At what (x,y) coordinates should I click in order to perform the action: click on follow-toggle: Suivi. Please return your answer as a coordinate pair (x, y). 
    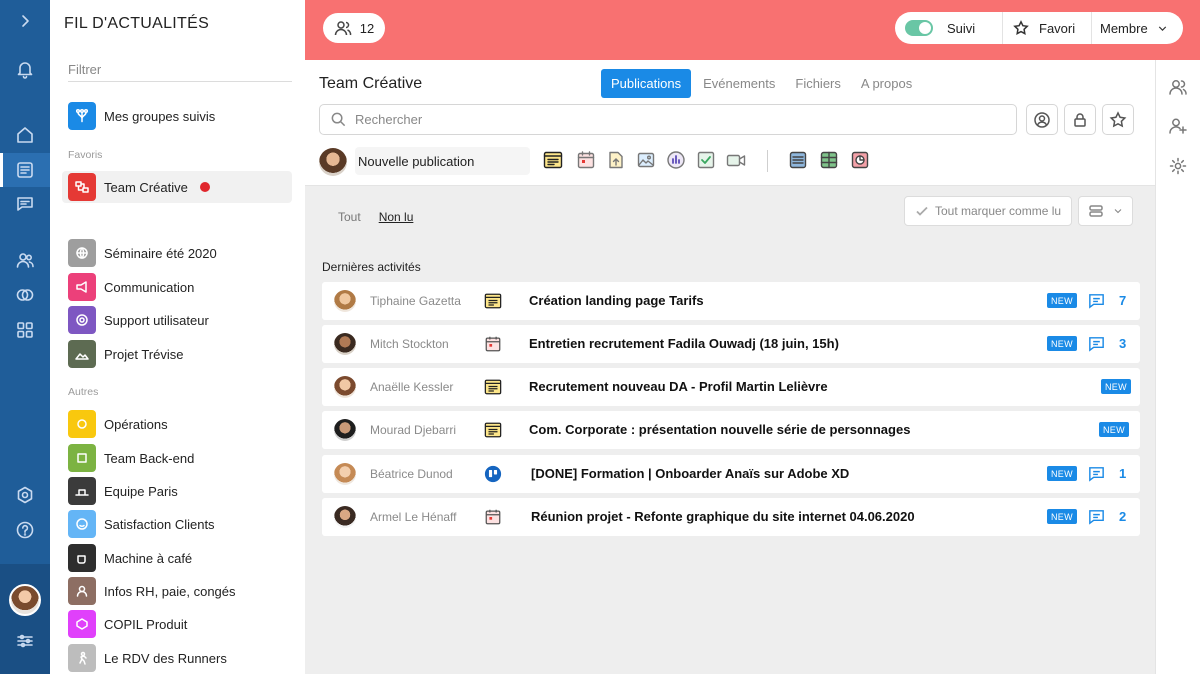
    Looking at the image, I should click on (948, 28).